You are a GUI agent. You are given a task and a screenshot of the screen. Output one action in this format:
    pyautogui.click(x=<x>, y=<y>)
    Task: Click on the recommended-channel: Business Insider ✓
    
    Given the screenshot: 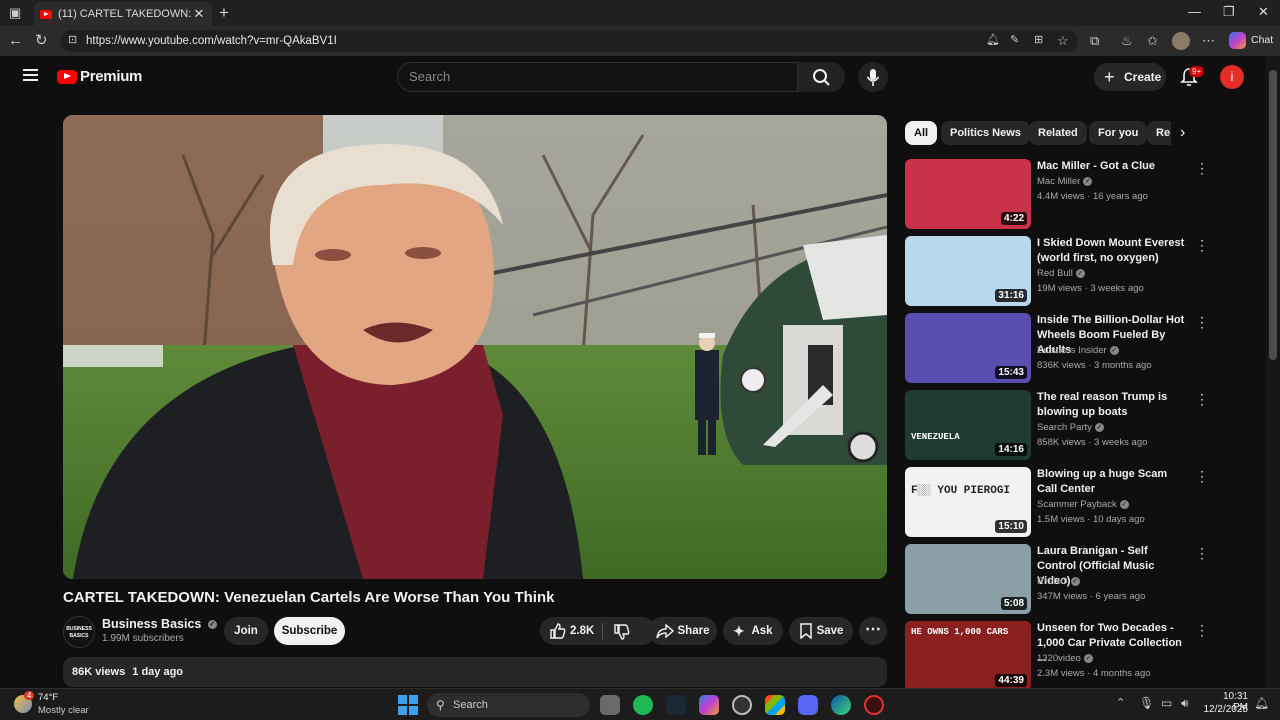 What is the action you would take?
    pyautogui.click(x=1078, y=350)
    